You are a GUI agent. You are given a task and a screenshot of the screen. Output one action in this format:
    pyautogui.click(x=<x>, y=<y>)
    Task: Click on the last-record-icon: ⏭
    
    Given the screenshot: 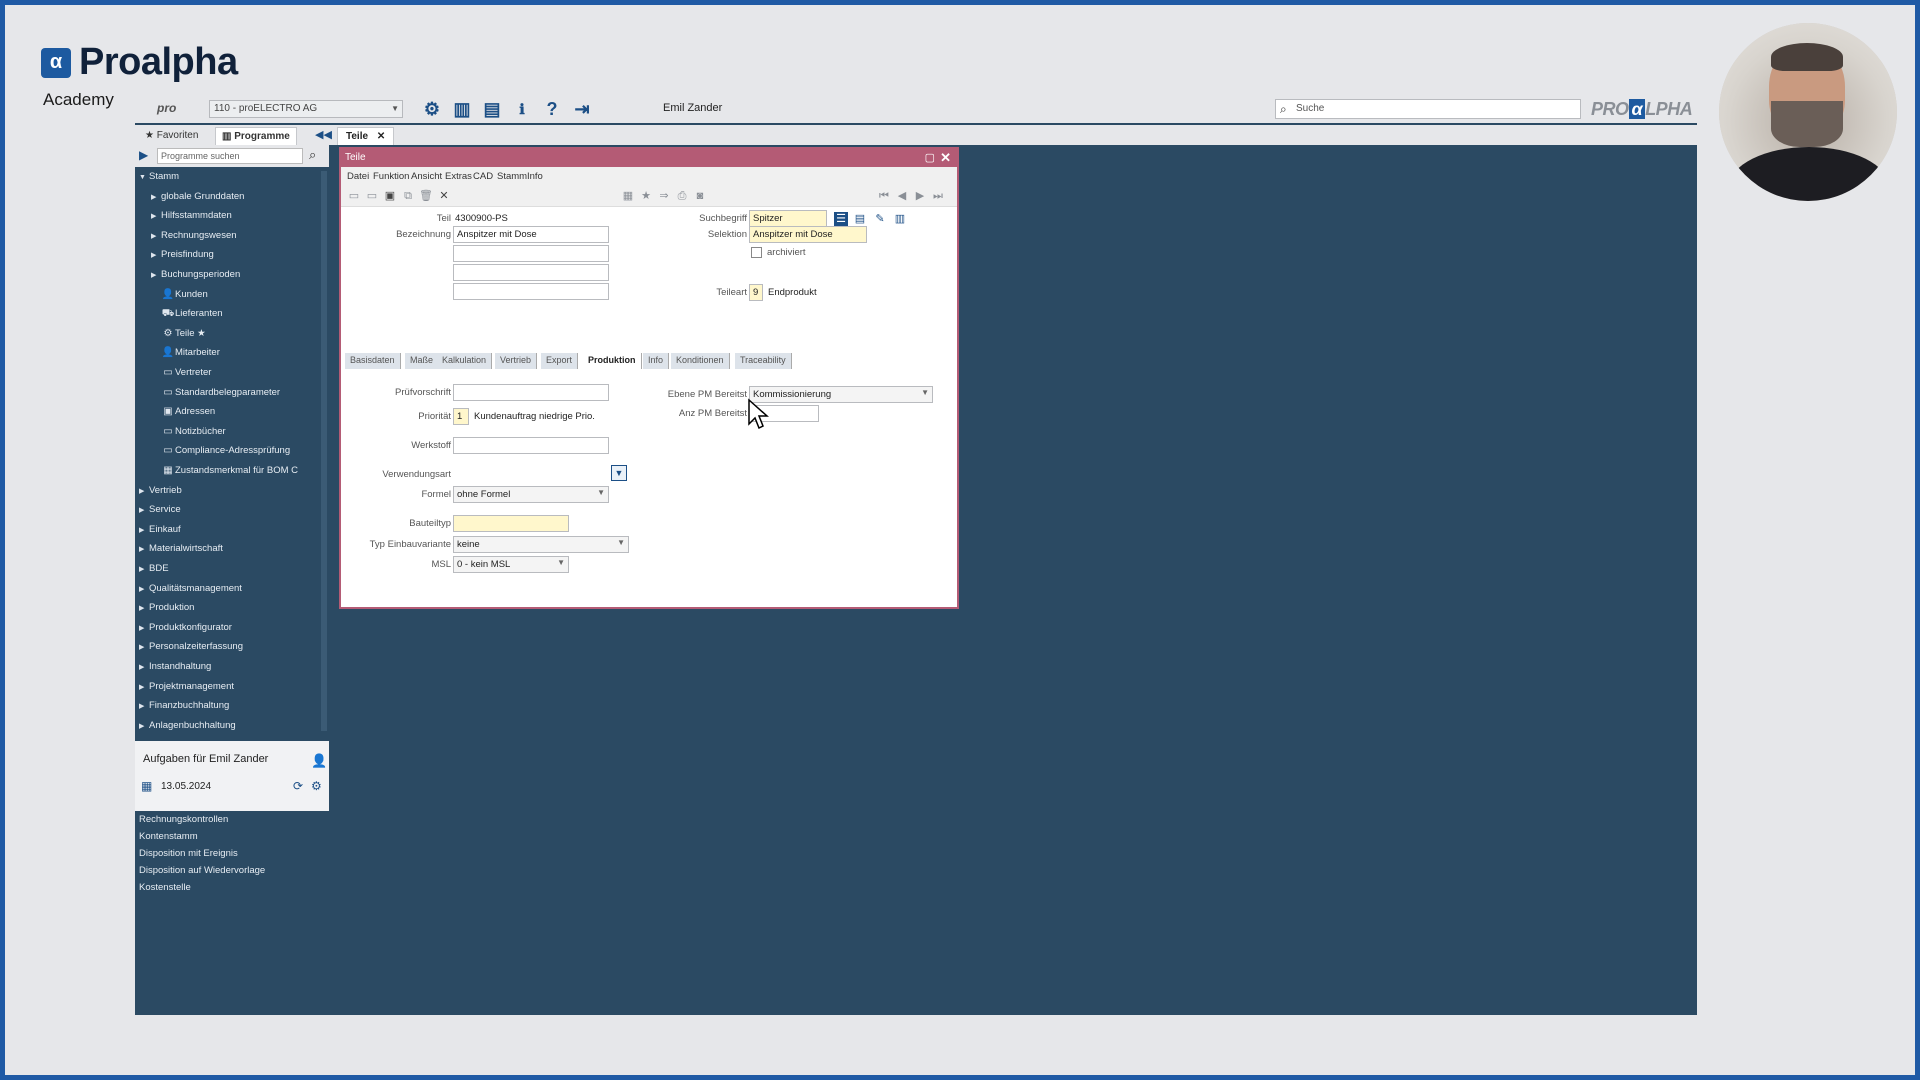 What is the action you would take?
    pyautogui.click(x=938, y=196)
    